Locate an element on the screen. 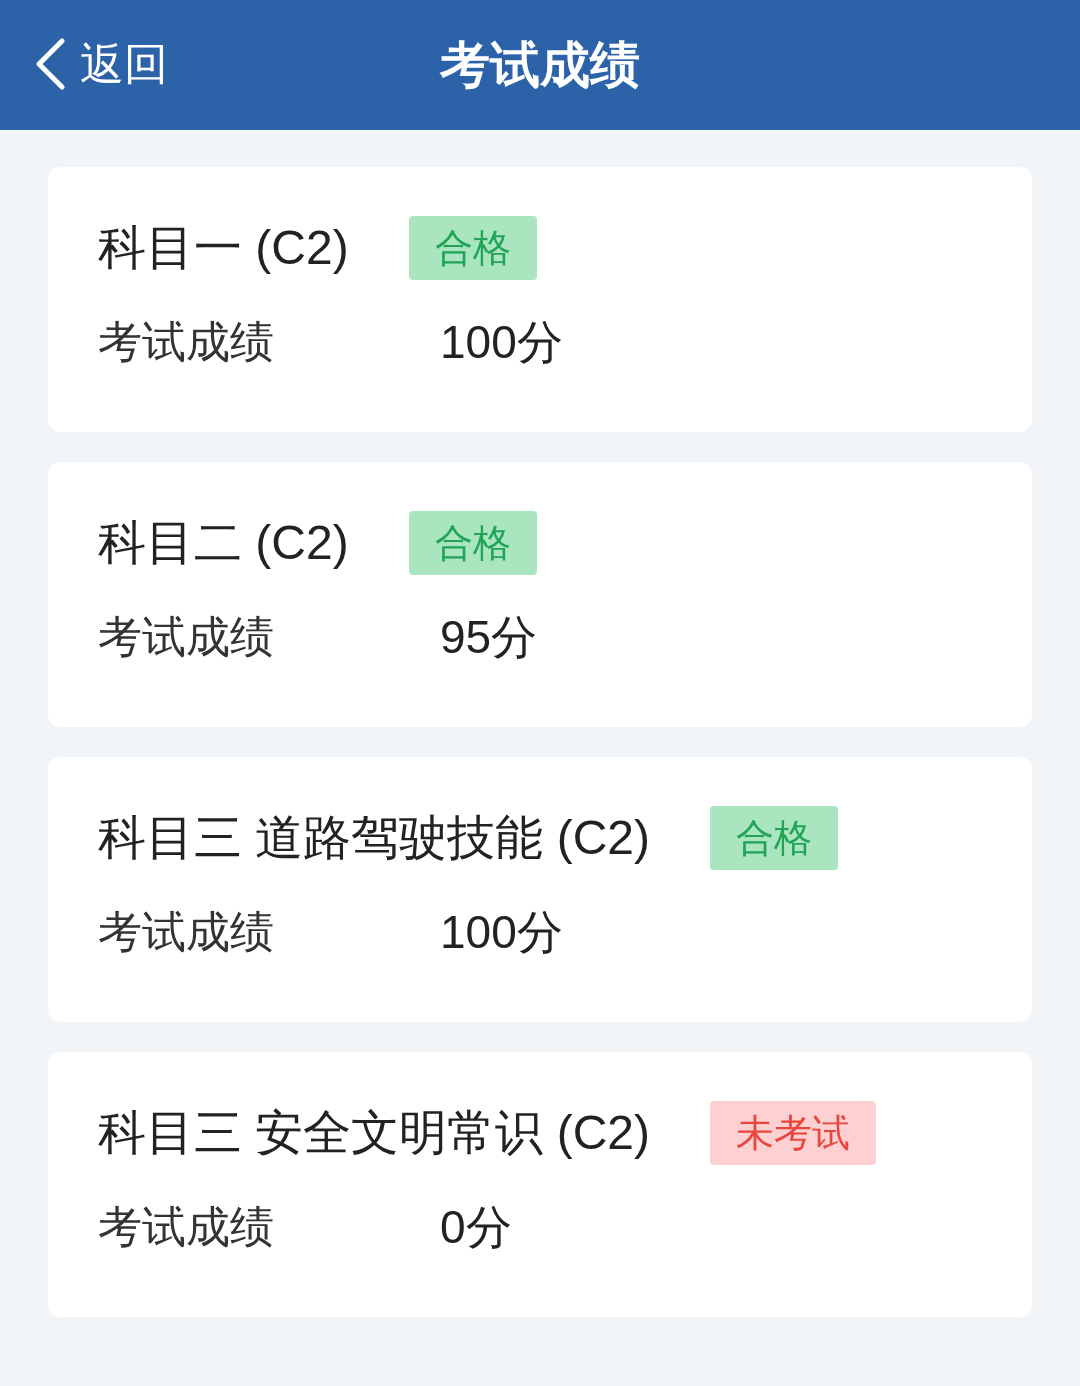  score-value: 0分 is located at coordinates (476, 1227).